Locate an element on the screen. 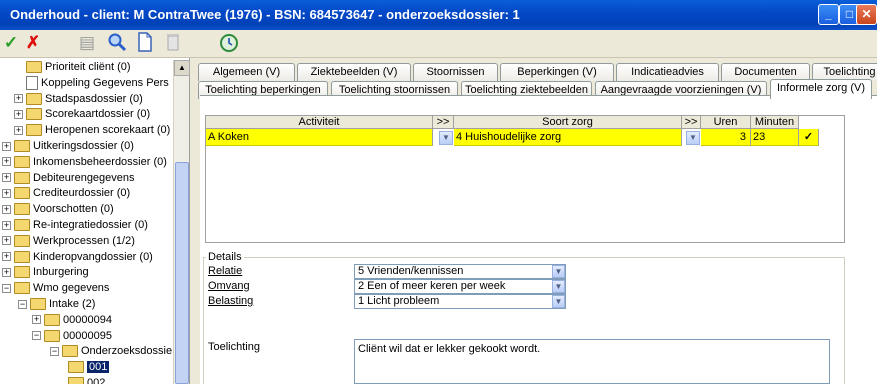  tree-item-label: Voorschotten (0) is located at coordinates (73, 209).